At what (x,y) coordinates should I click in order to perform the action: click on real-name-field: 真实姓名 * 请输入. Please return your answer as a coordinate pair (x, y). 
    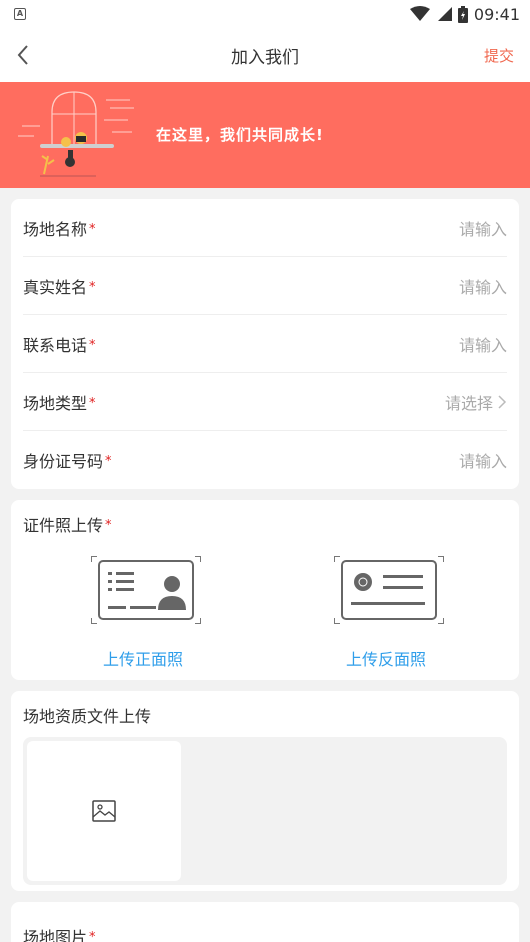
    Looking at the image, I should click on (265, 286).